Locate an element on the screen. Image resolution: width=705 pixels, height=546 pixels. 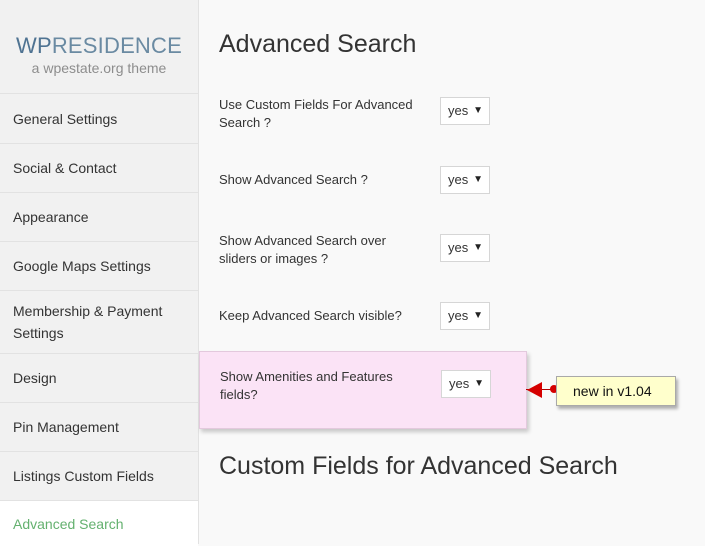
sidebar-item-pin-management: Pin Management is located at coordinates (99, 426).